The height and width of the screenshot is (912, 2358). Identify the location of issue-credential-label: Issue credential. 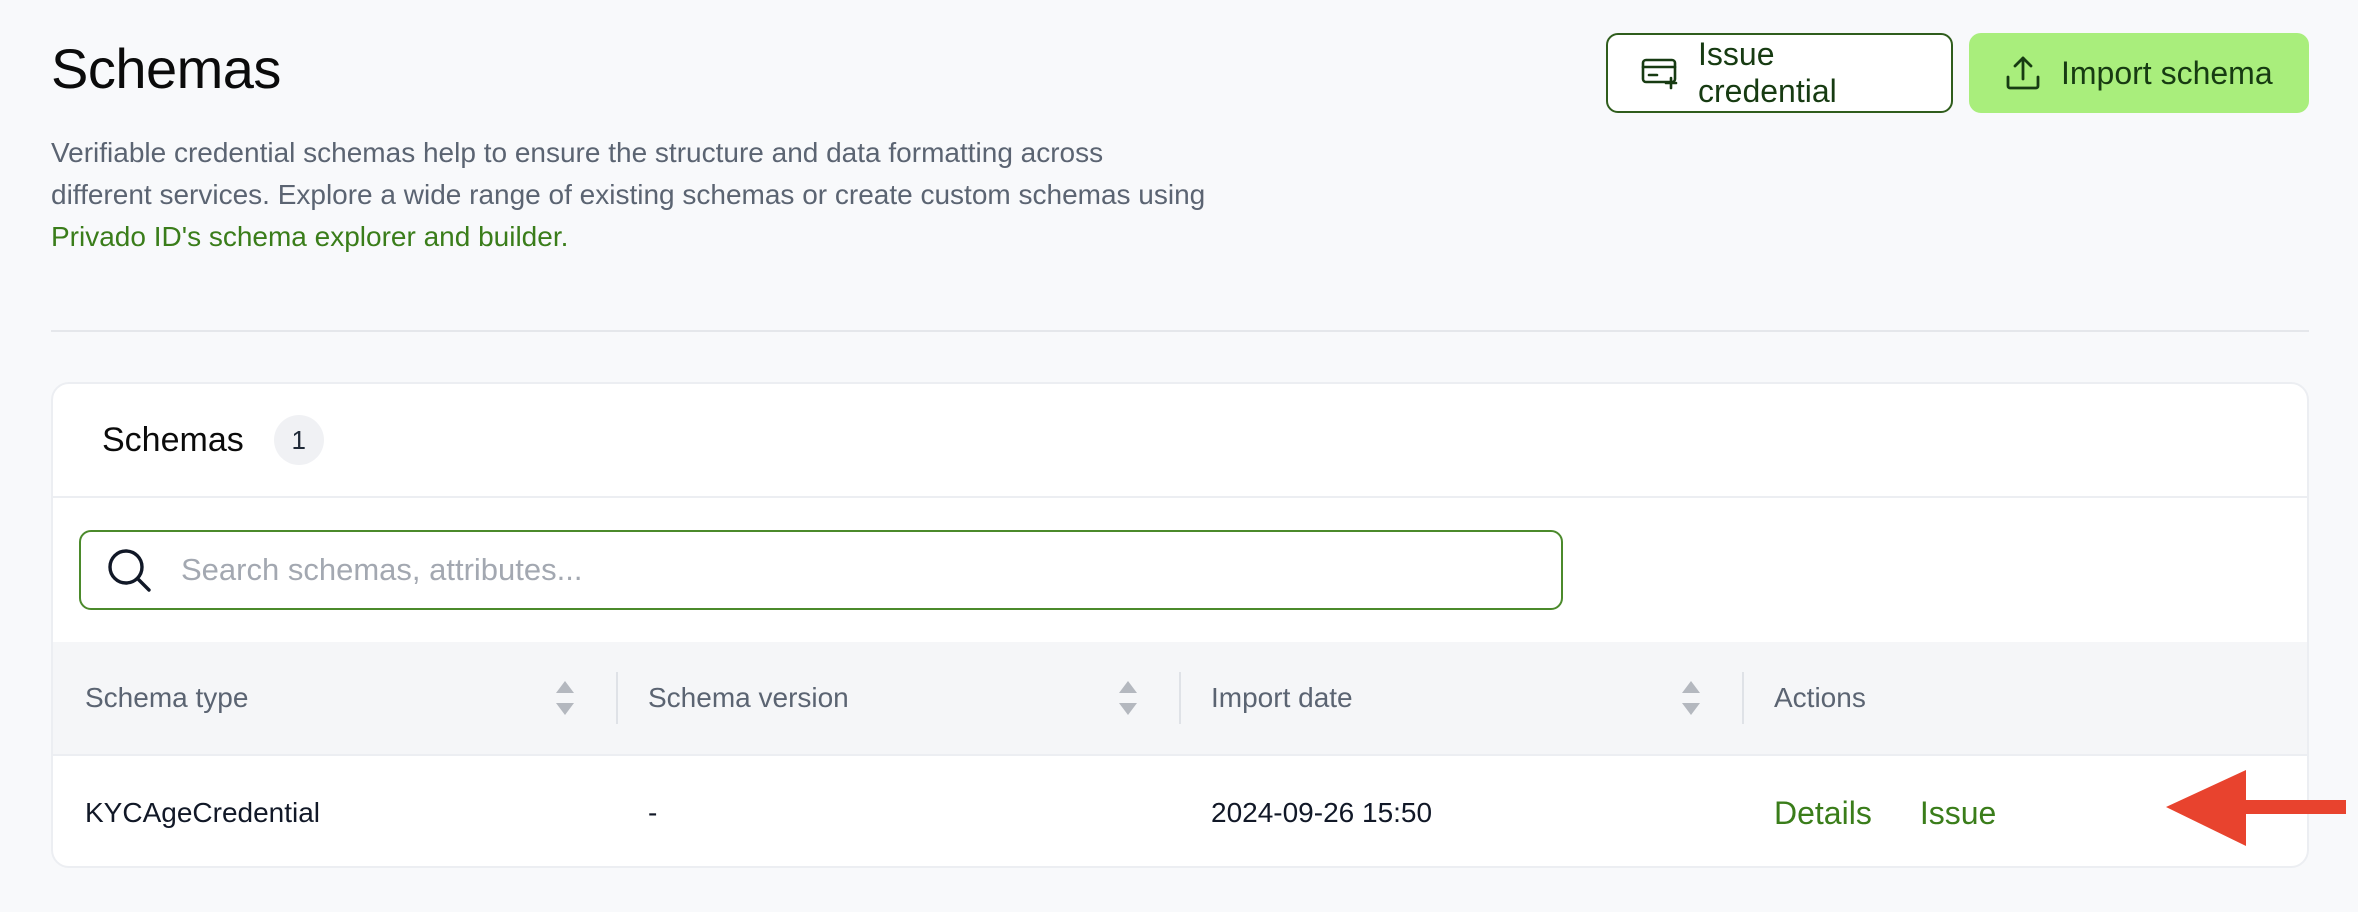
(1767, 72).